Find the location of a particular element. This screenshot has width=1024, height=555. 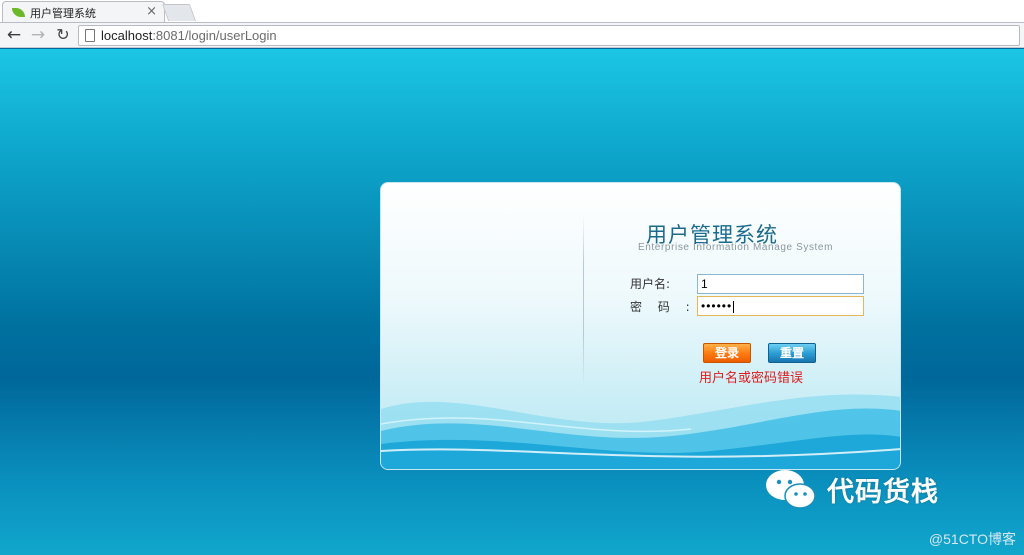

forward-icon: → is located at coordinates (38, 35).